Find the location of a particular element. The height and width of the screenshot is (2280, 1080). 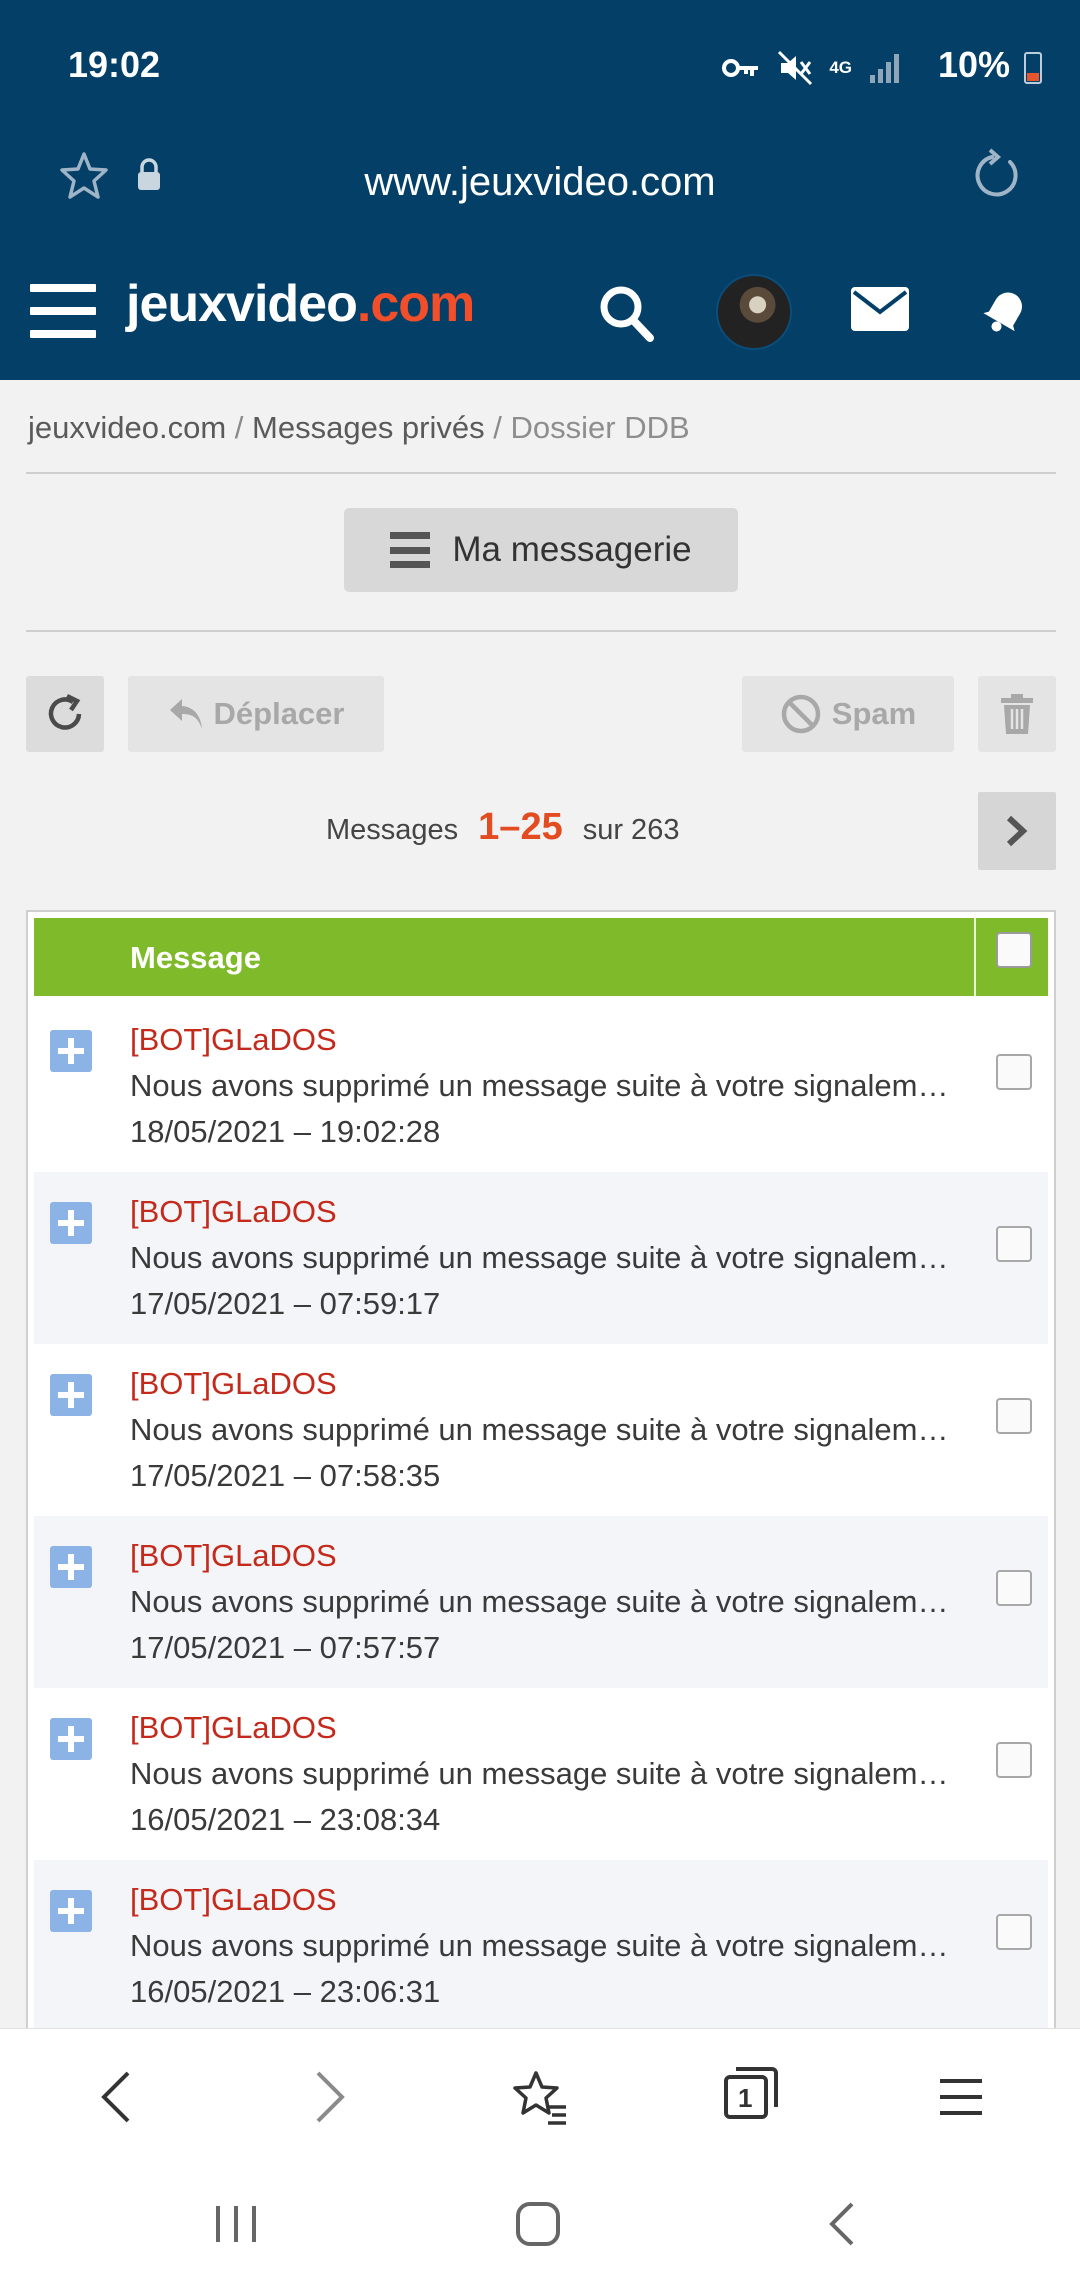

list-menu-icon is located at coordinates (410, 550).